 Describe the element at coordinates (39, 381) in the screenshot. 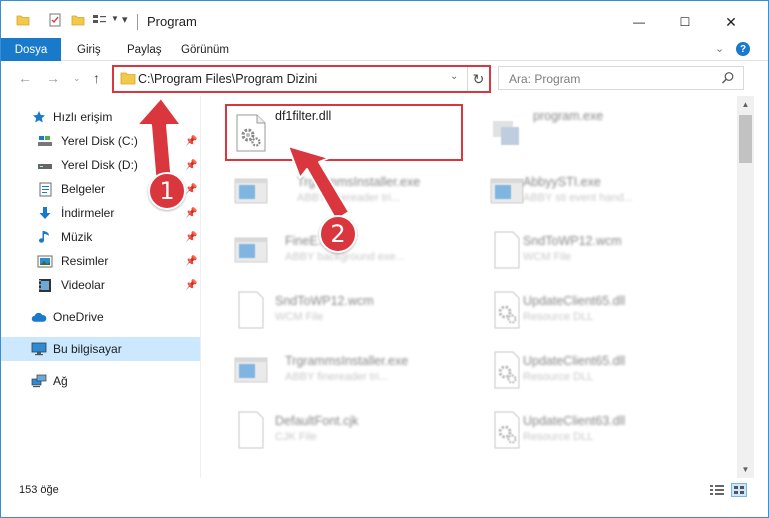

I see `network-icon` at that location.